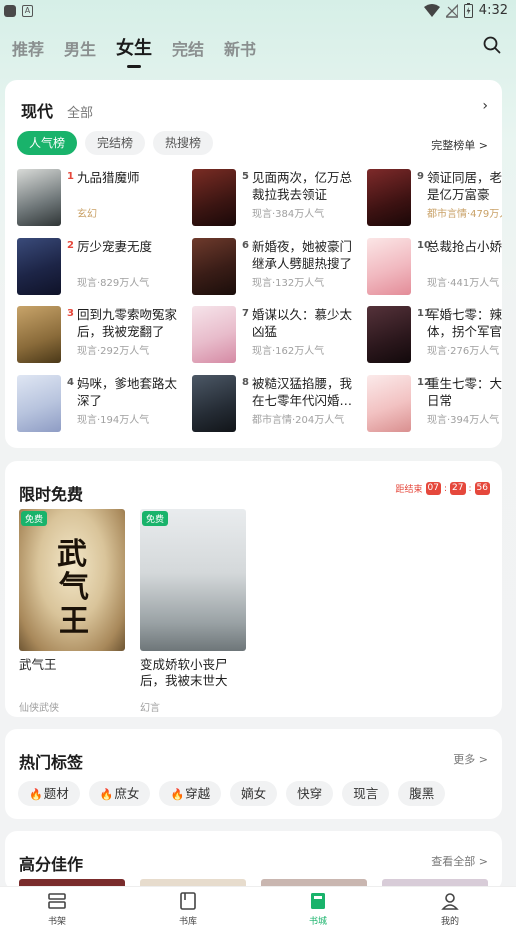  What do you see at coordinates (37, 111) in the screenshot?
I see `ranking-title: 现代` at bounding box center [37, 111].